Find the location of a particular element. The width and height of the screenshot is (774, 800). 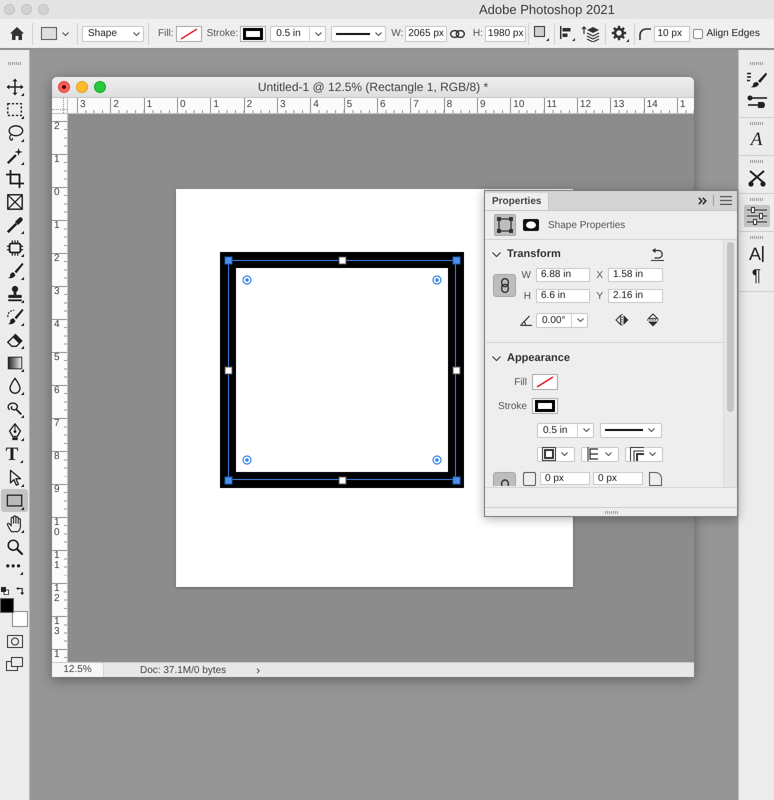

mask-icon is located at coordinates (531, 225).